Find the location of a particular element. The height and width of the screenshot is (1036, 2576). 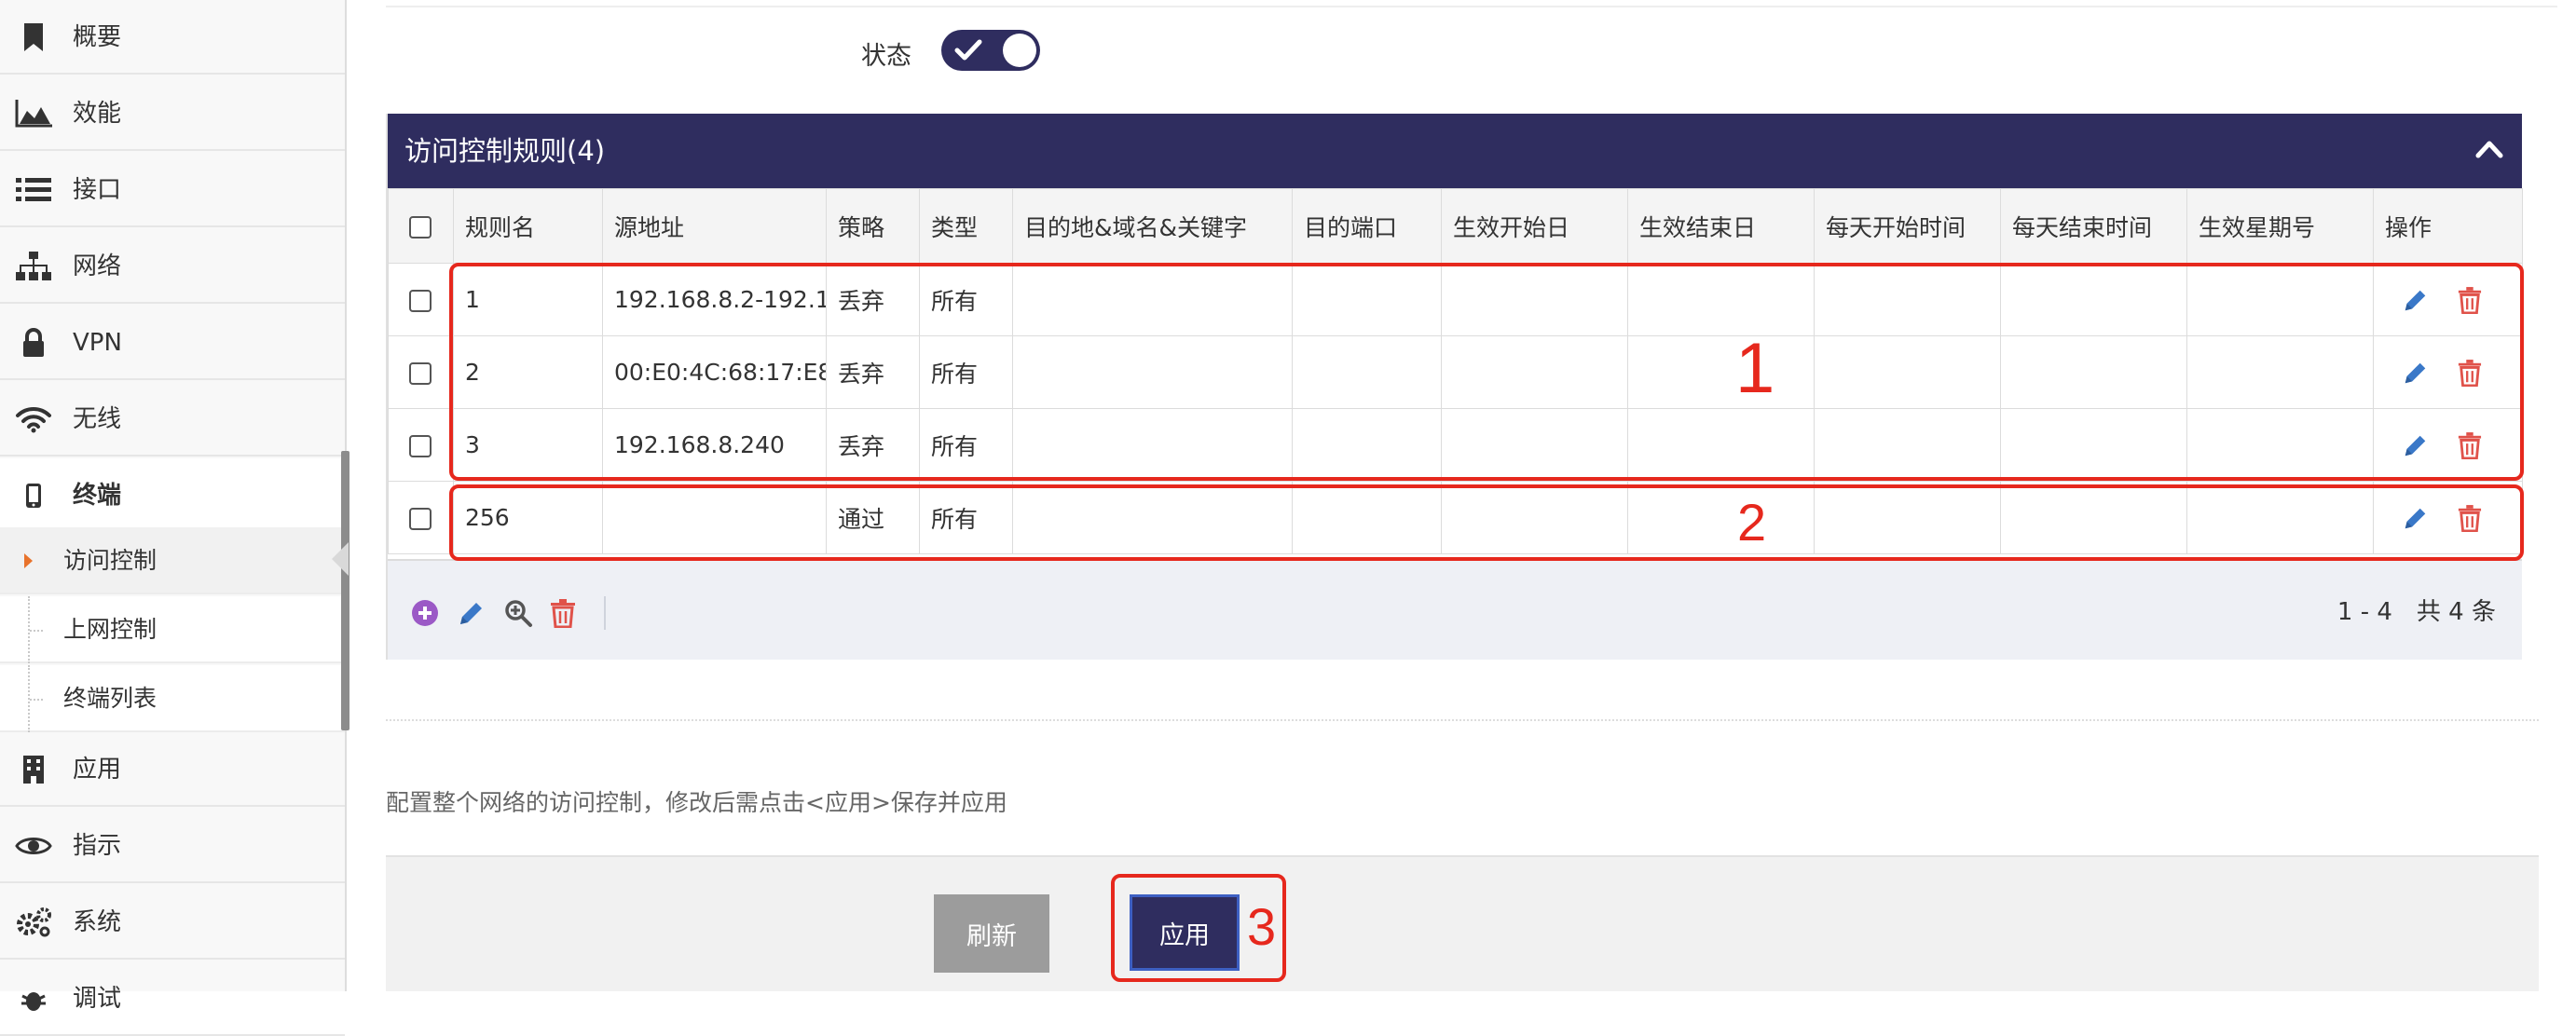

edit-icon is located at coordinates (471, 613).